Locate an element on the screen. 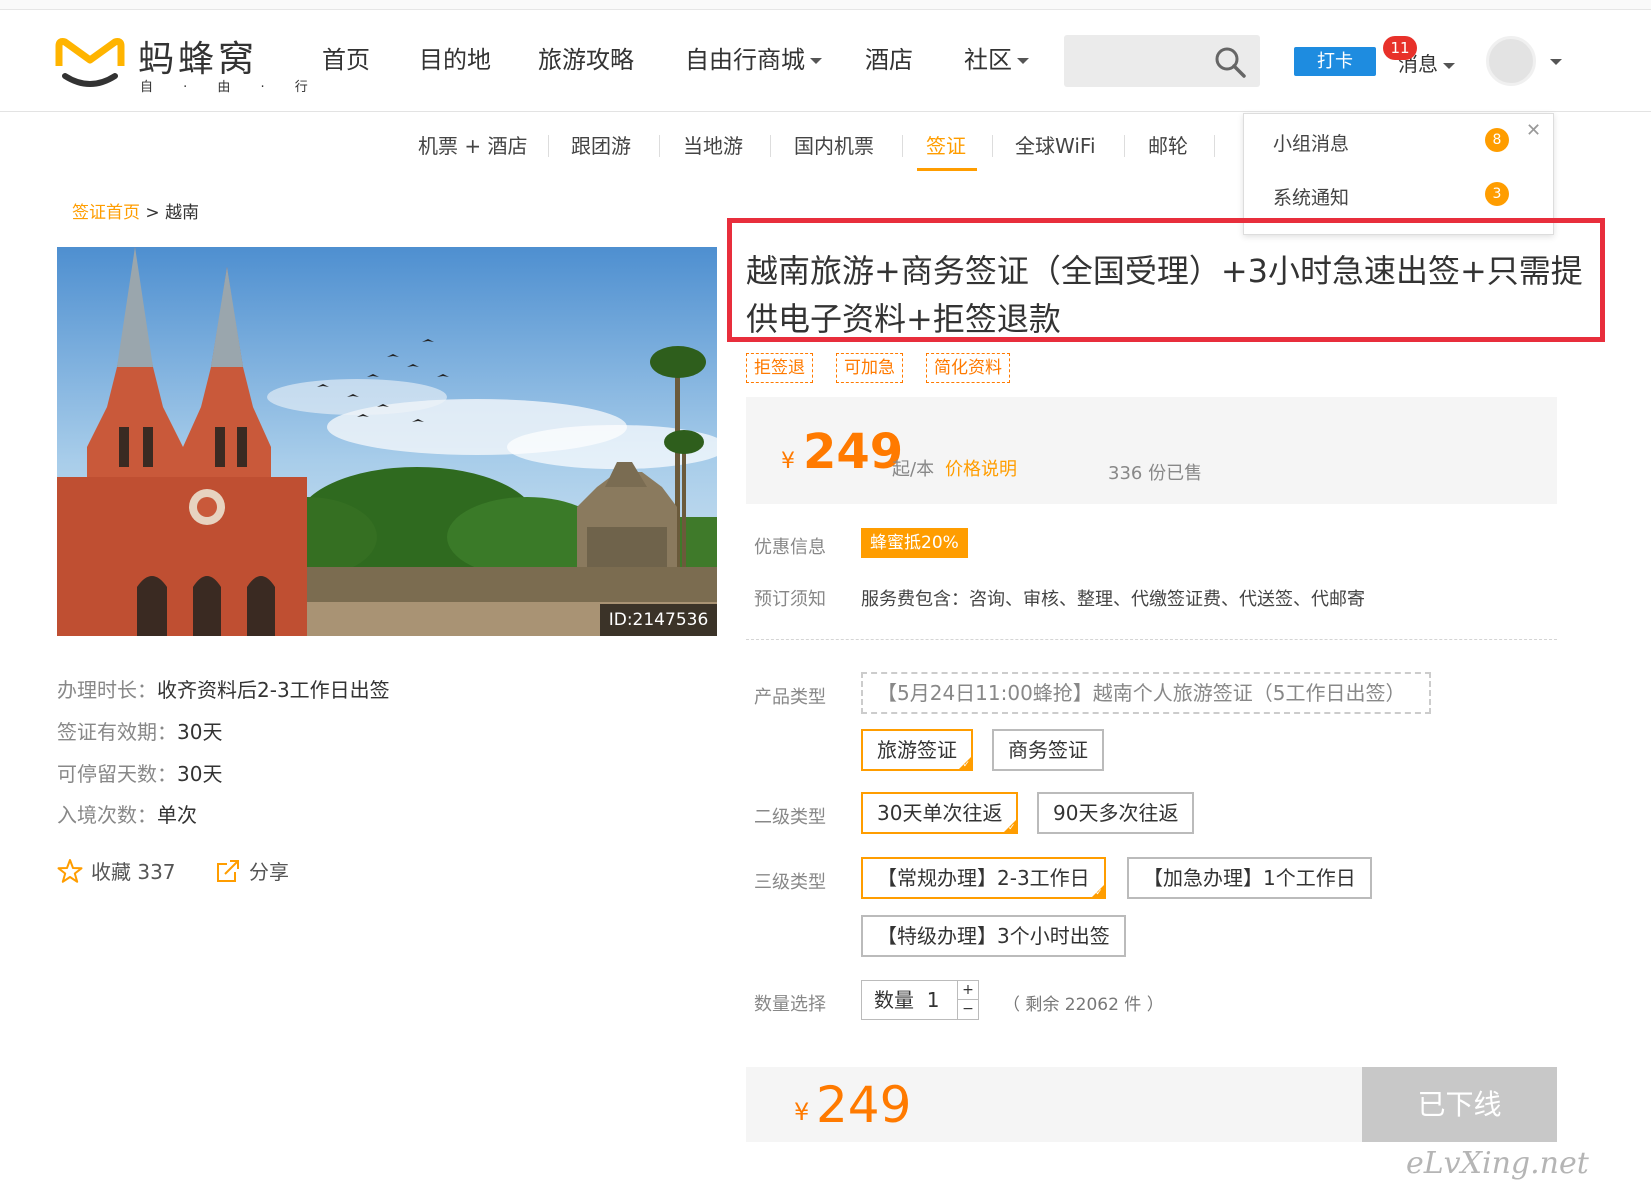 The image size is (1651, 1194). level3-label: 三级类型 is located at coordinates (790, 882).